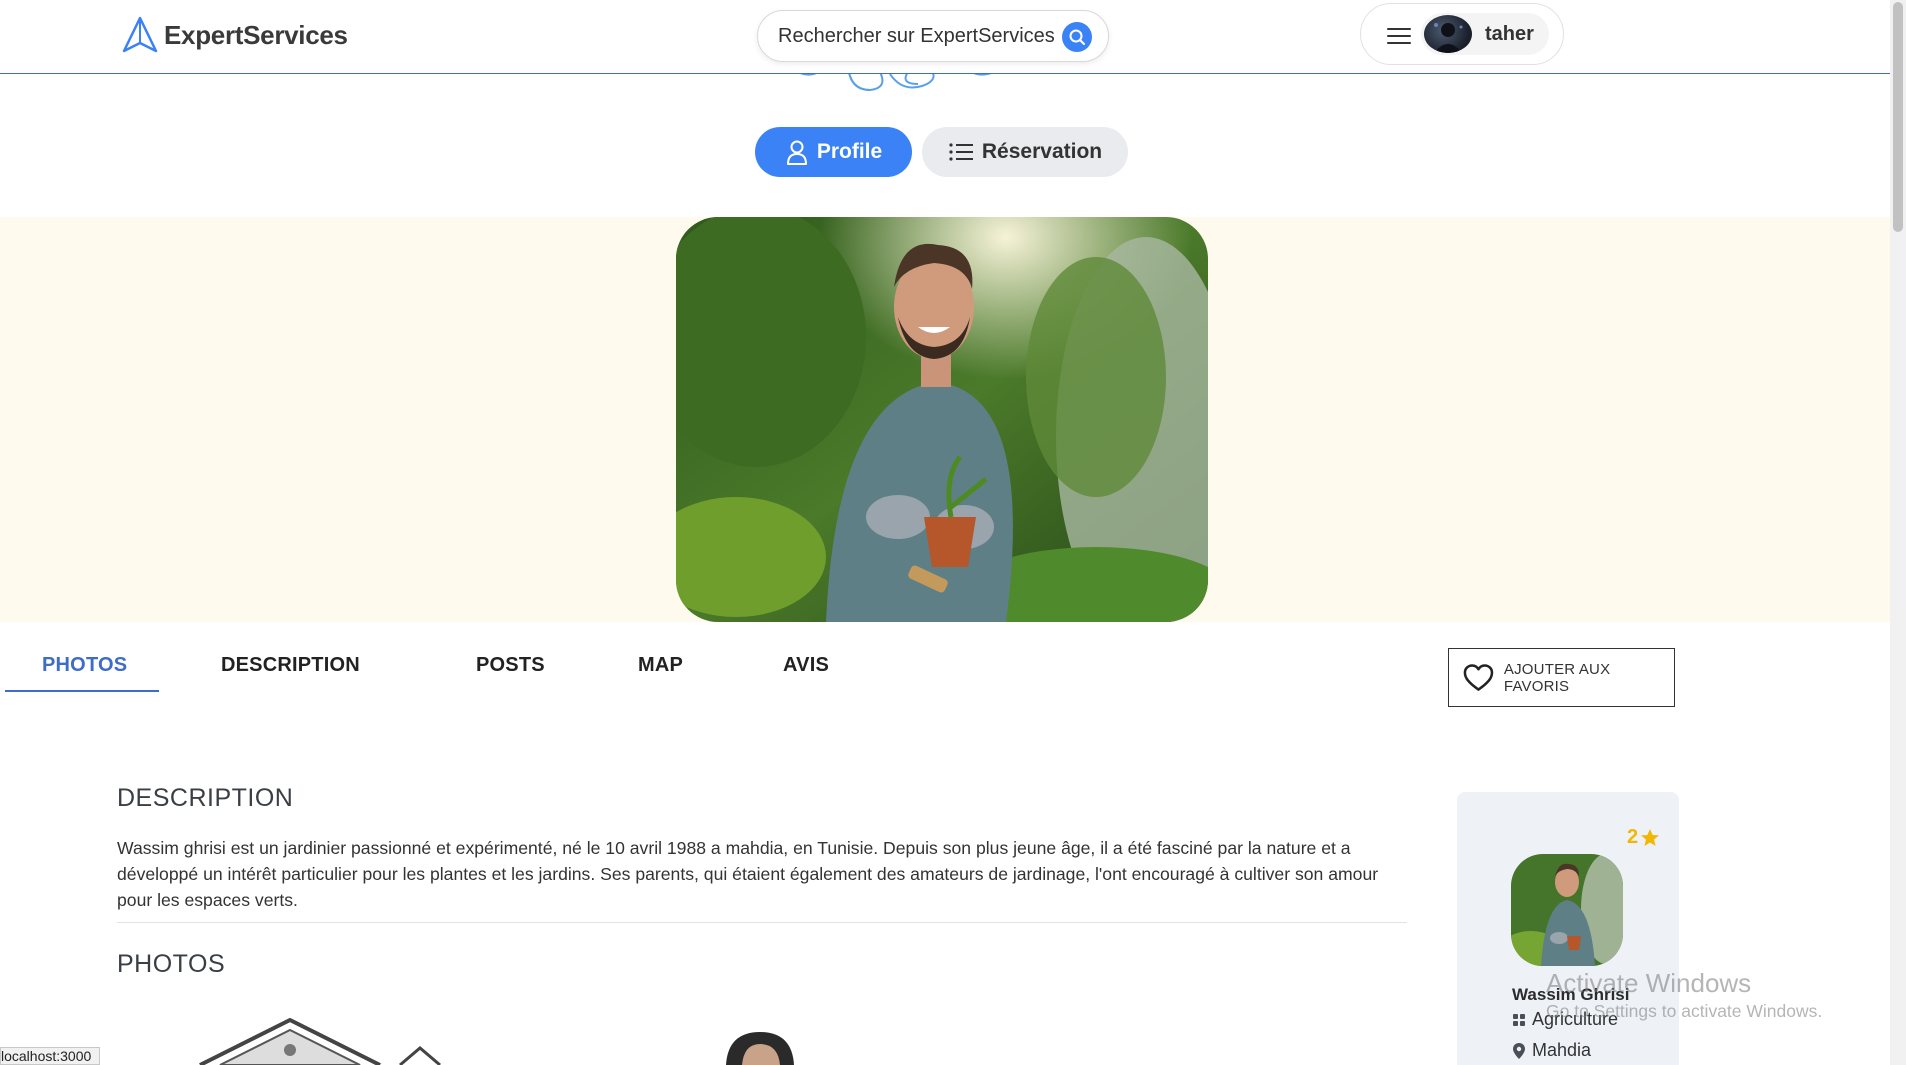  I want to click on reservation-toggle-button: Réservation, so click(1025, 152).